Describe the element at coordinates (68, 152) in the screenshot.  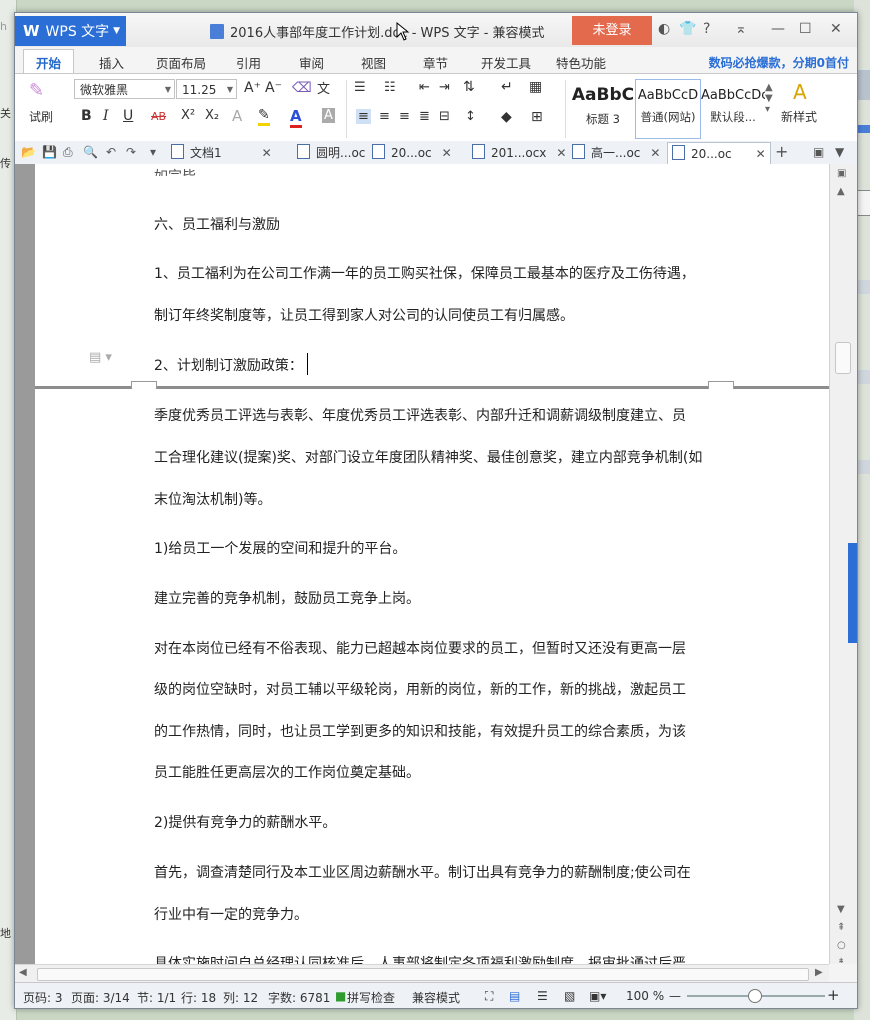
I see `print-icon: ⎙` at that location.